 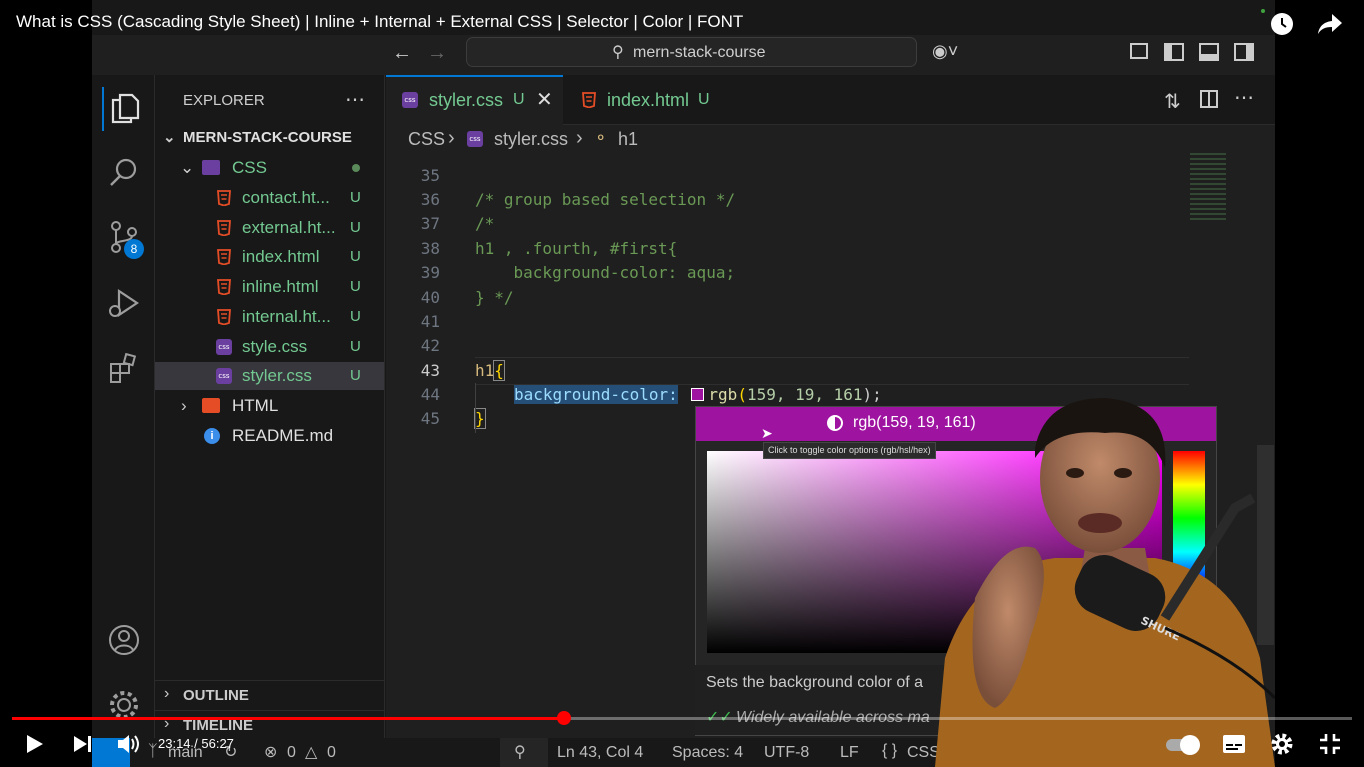 I want to click on explorer-title: EXPLORER, so click(x=224, y=100).